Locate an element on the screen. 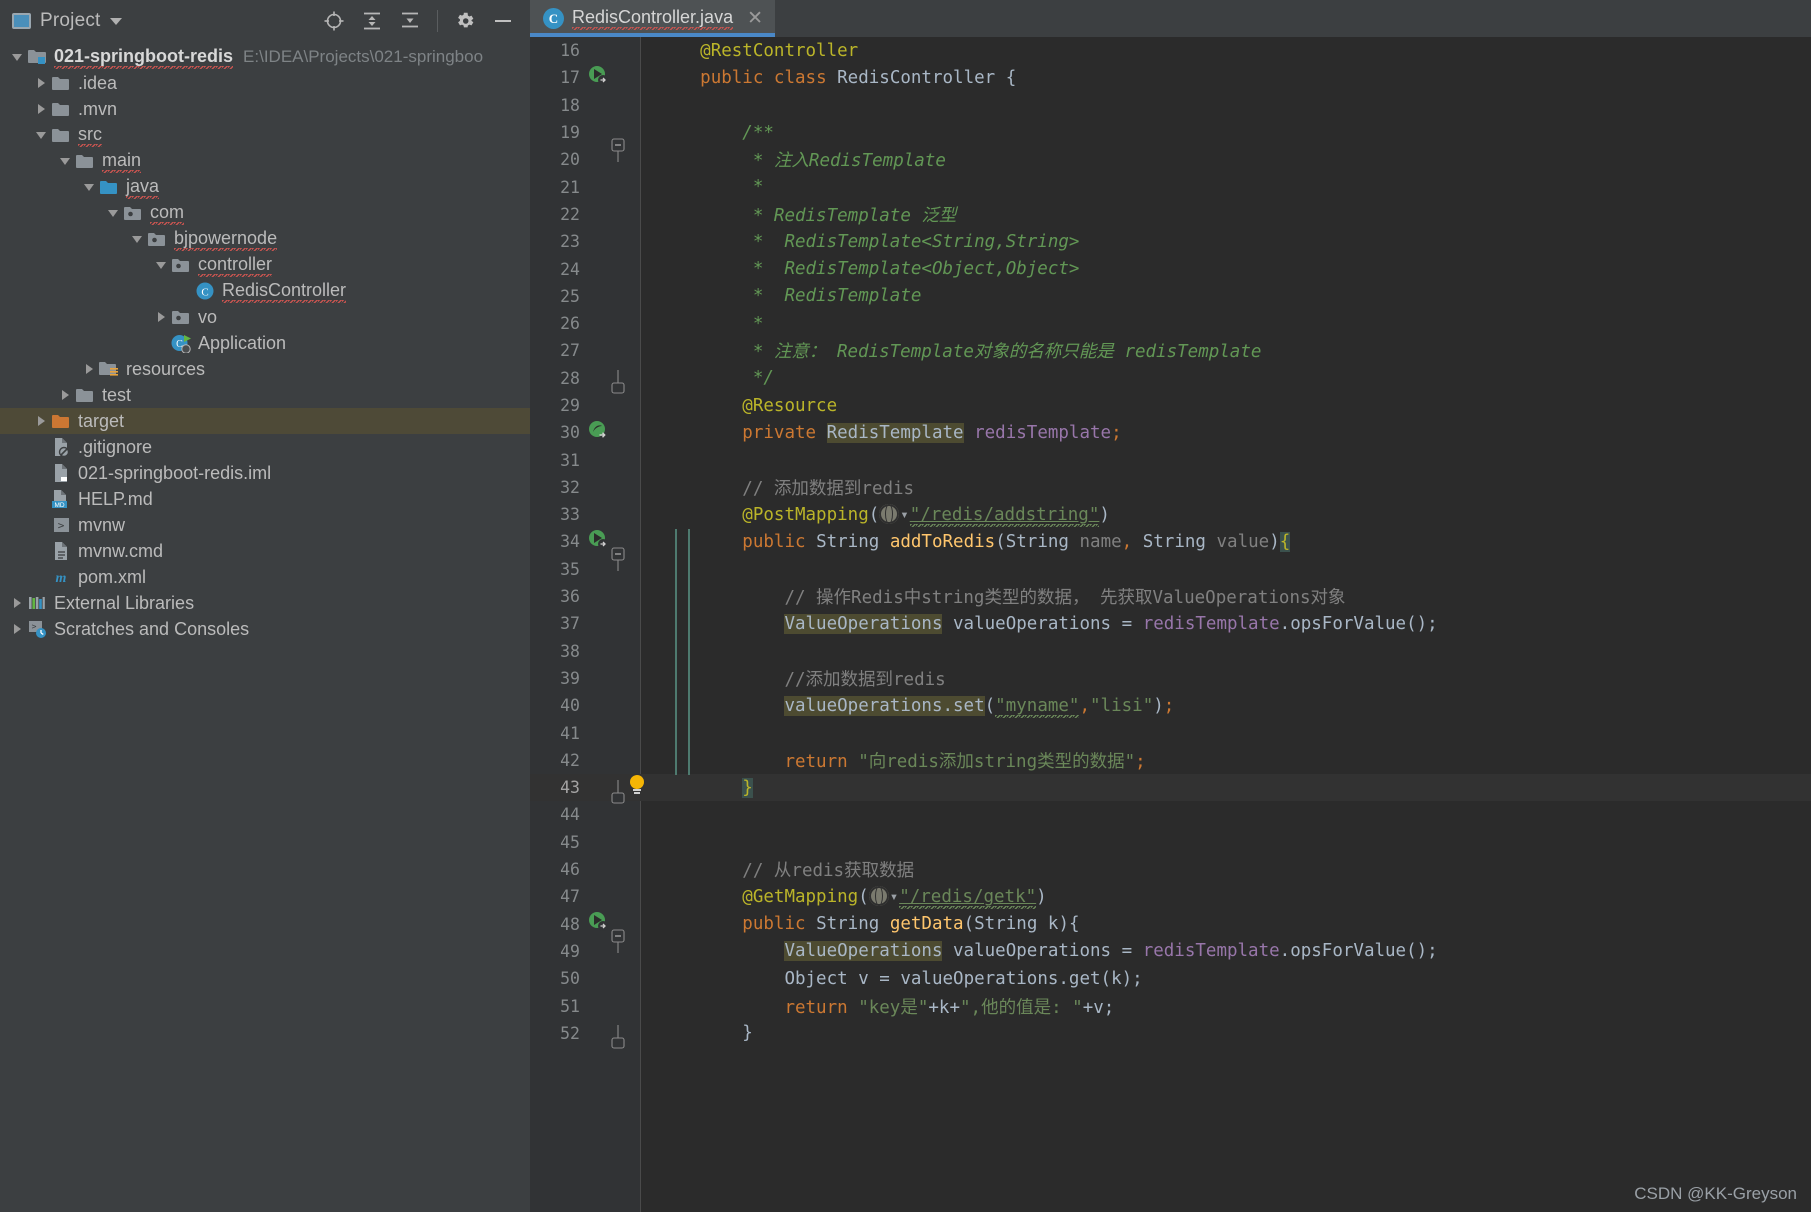  code-line-22: 22 * RedisTemplate 泛型 is located at coordinates (1170, 214).